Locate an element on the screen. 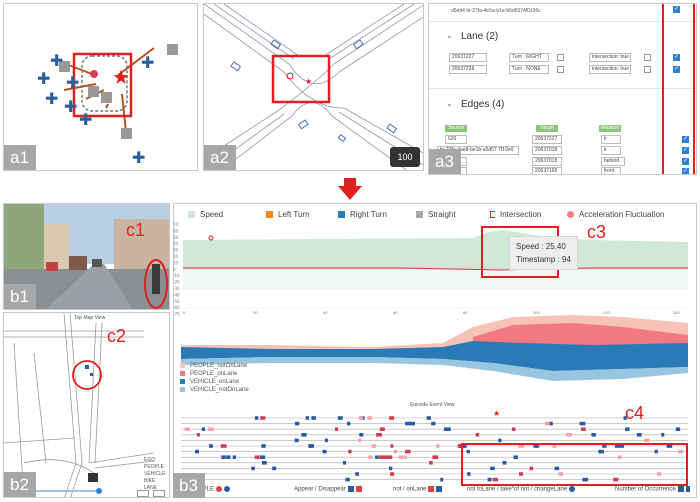  a2-intersection-map: ★ is located at coordinates (313, 87).